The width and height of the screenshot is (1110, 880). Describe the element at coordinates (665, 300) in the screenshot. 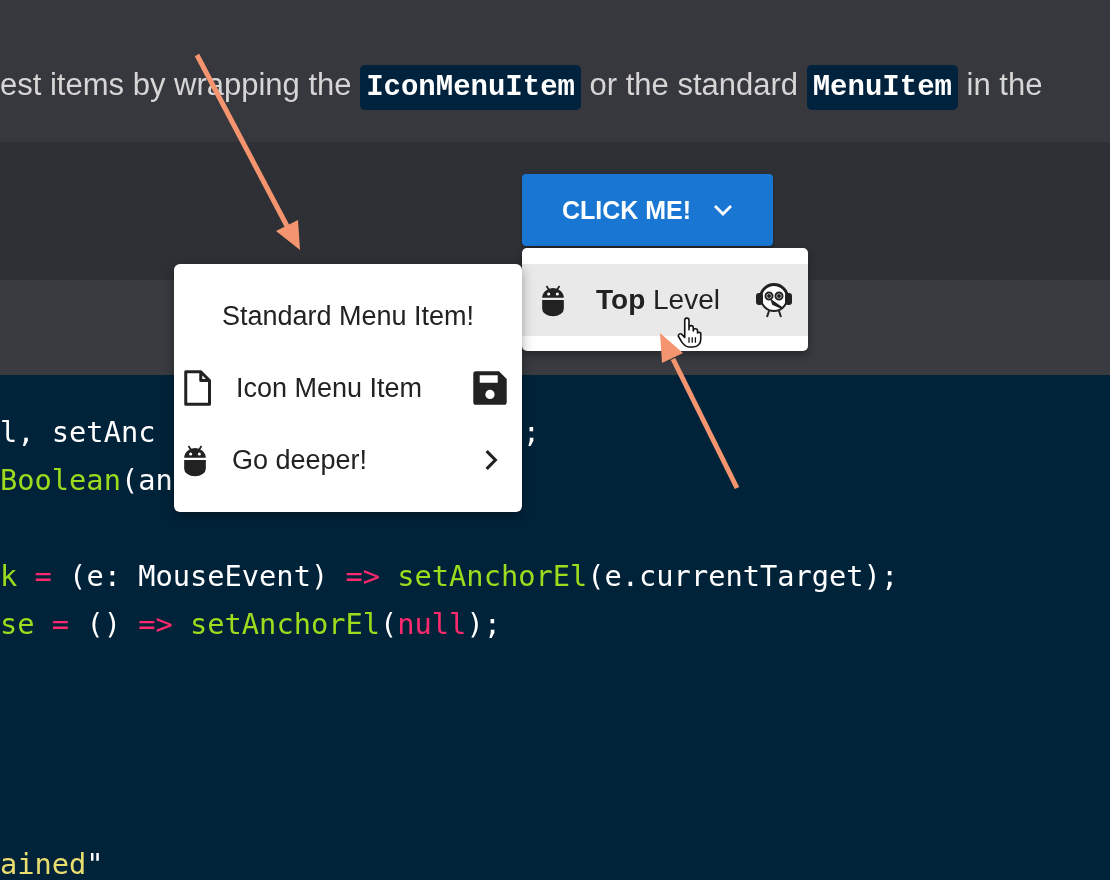

I see `menu-item: Top Level` at that location.